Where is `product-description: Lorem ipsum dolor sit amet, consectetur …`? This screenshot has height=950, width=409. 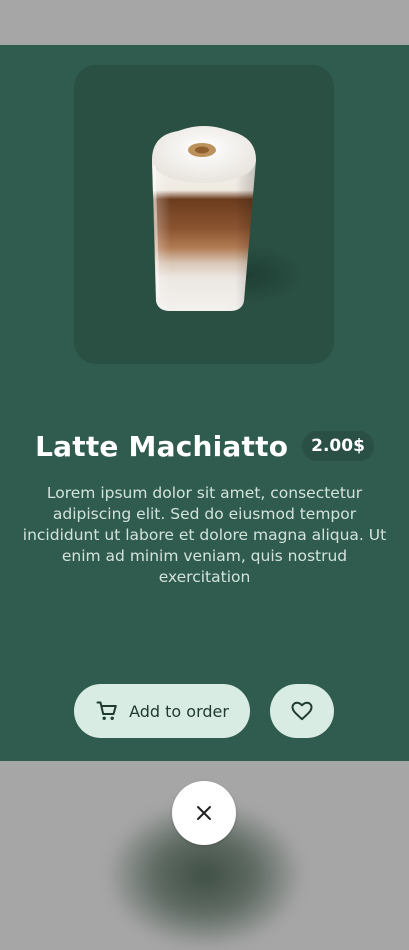
product-description: Lorem ipsum dolor sit amet, consectetur … is located at coordinates (204, 535).